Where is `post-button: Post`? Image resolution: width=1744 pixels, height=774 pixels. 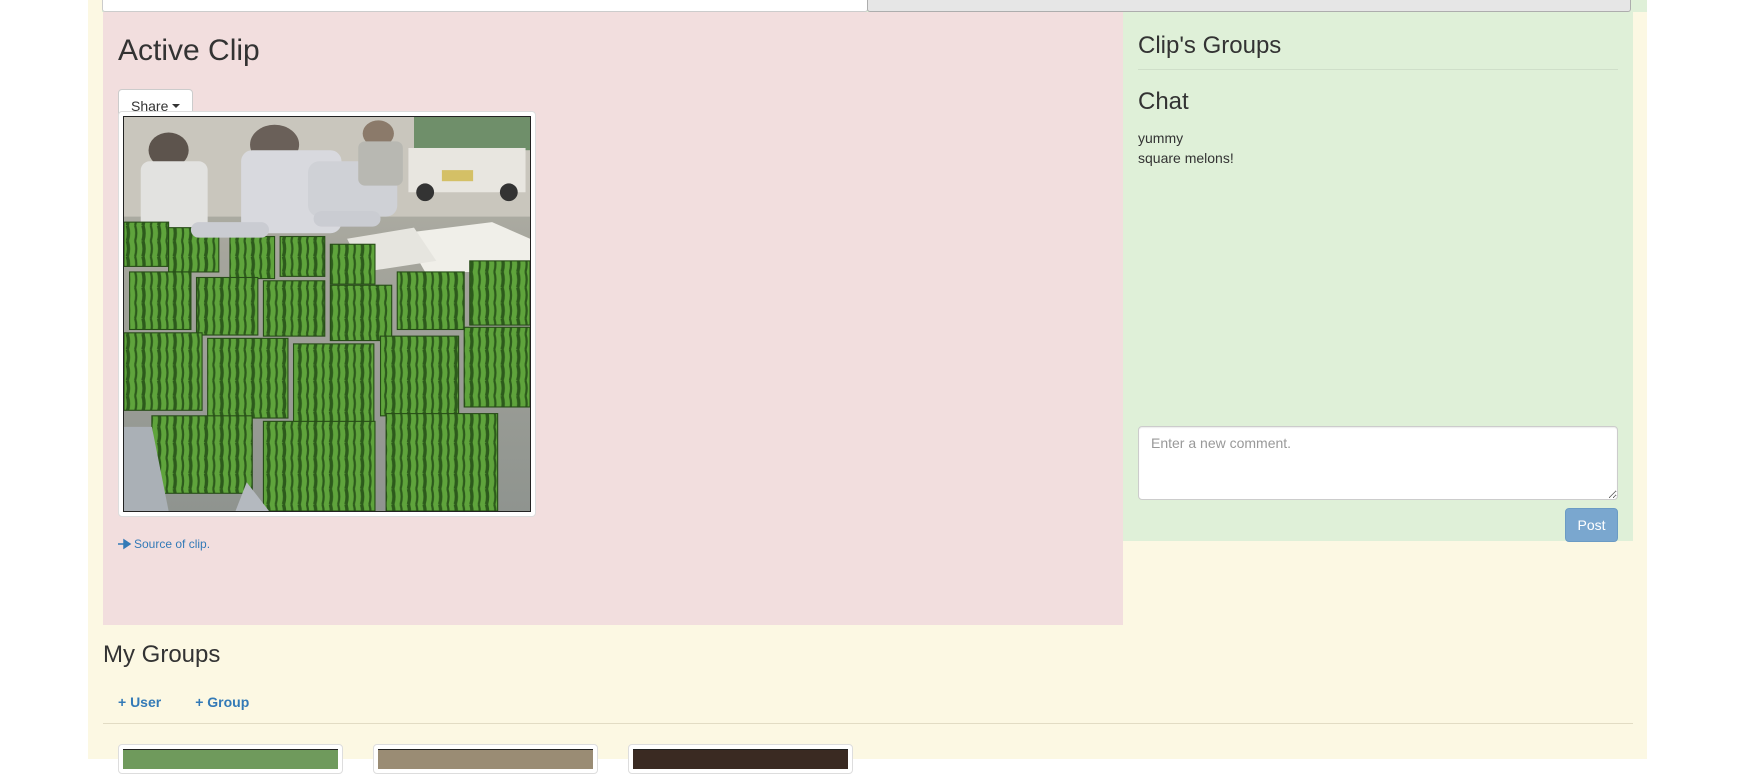
post-button: Post is located at coordinates (1591, 525).